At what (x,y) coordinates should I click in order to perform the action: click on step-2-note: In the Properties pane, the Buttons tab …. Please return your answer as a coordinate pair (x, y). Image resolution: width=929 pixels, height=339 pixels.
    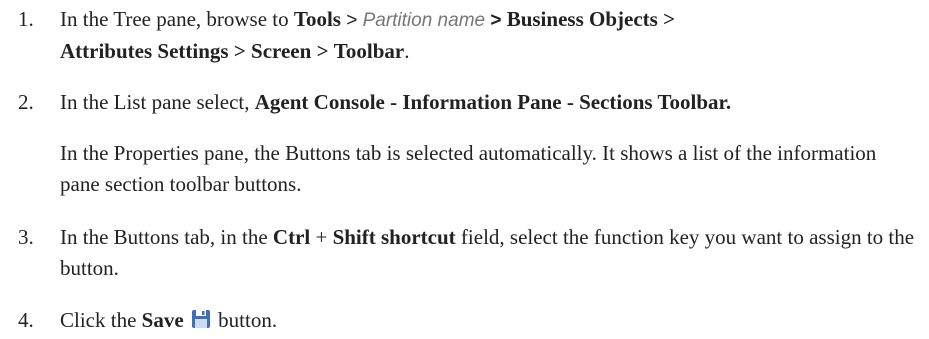
    Looking at the image, I should click on (468, 168).